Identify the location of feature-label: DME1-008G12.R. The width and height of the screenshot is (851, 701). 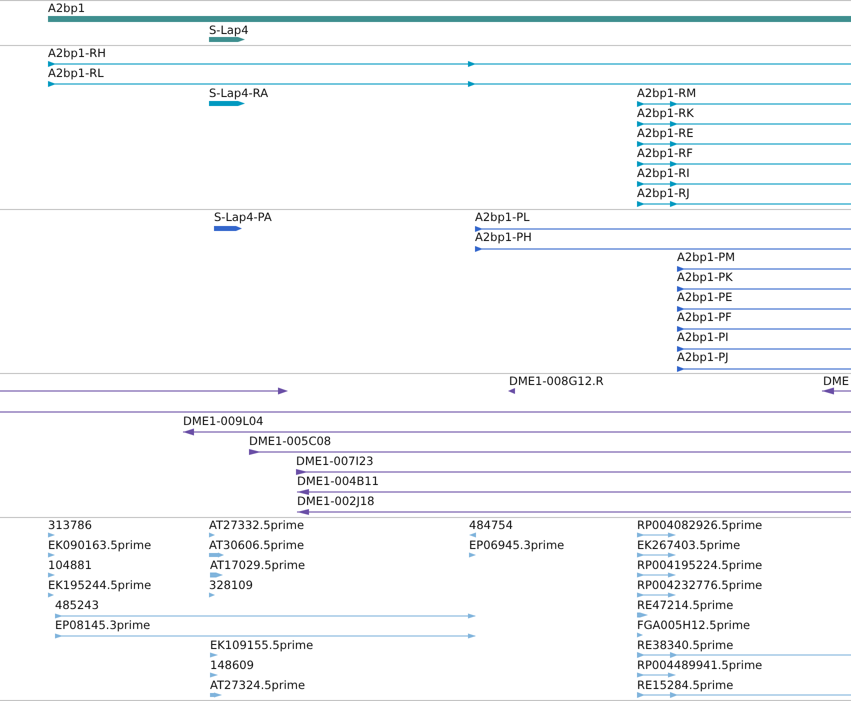
(556, 381).